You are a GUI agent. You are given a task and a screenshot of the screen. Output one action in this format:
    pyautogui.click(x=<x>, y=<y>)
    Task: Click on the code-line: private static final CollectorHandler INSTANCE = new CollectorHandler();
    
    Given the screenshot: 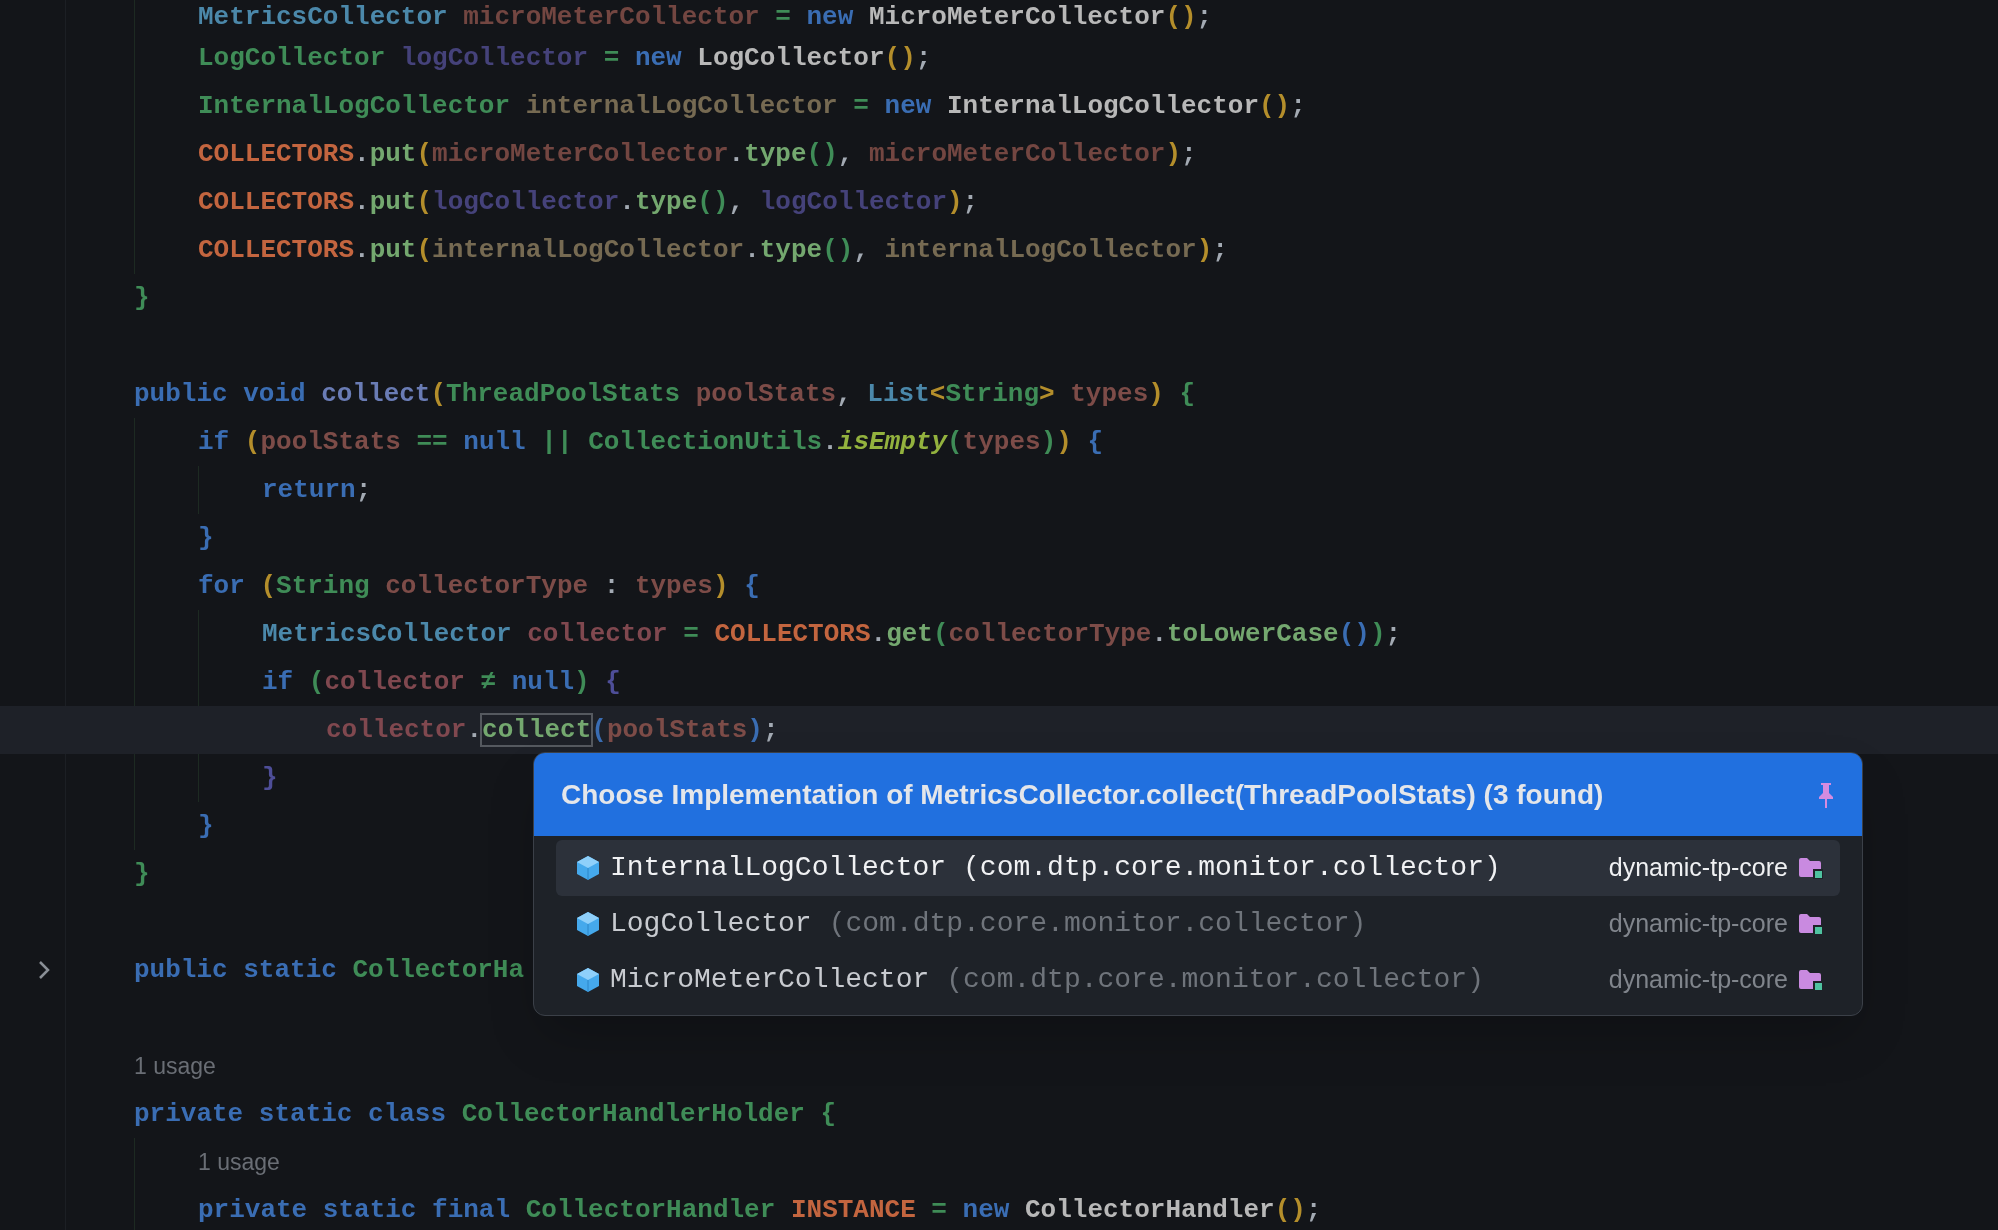 What is the action you would take?
    pyautogui.click(x=760, y=1210)
    